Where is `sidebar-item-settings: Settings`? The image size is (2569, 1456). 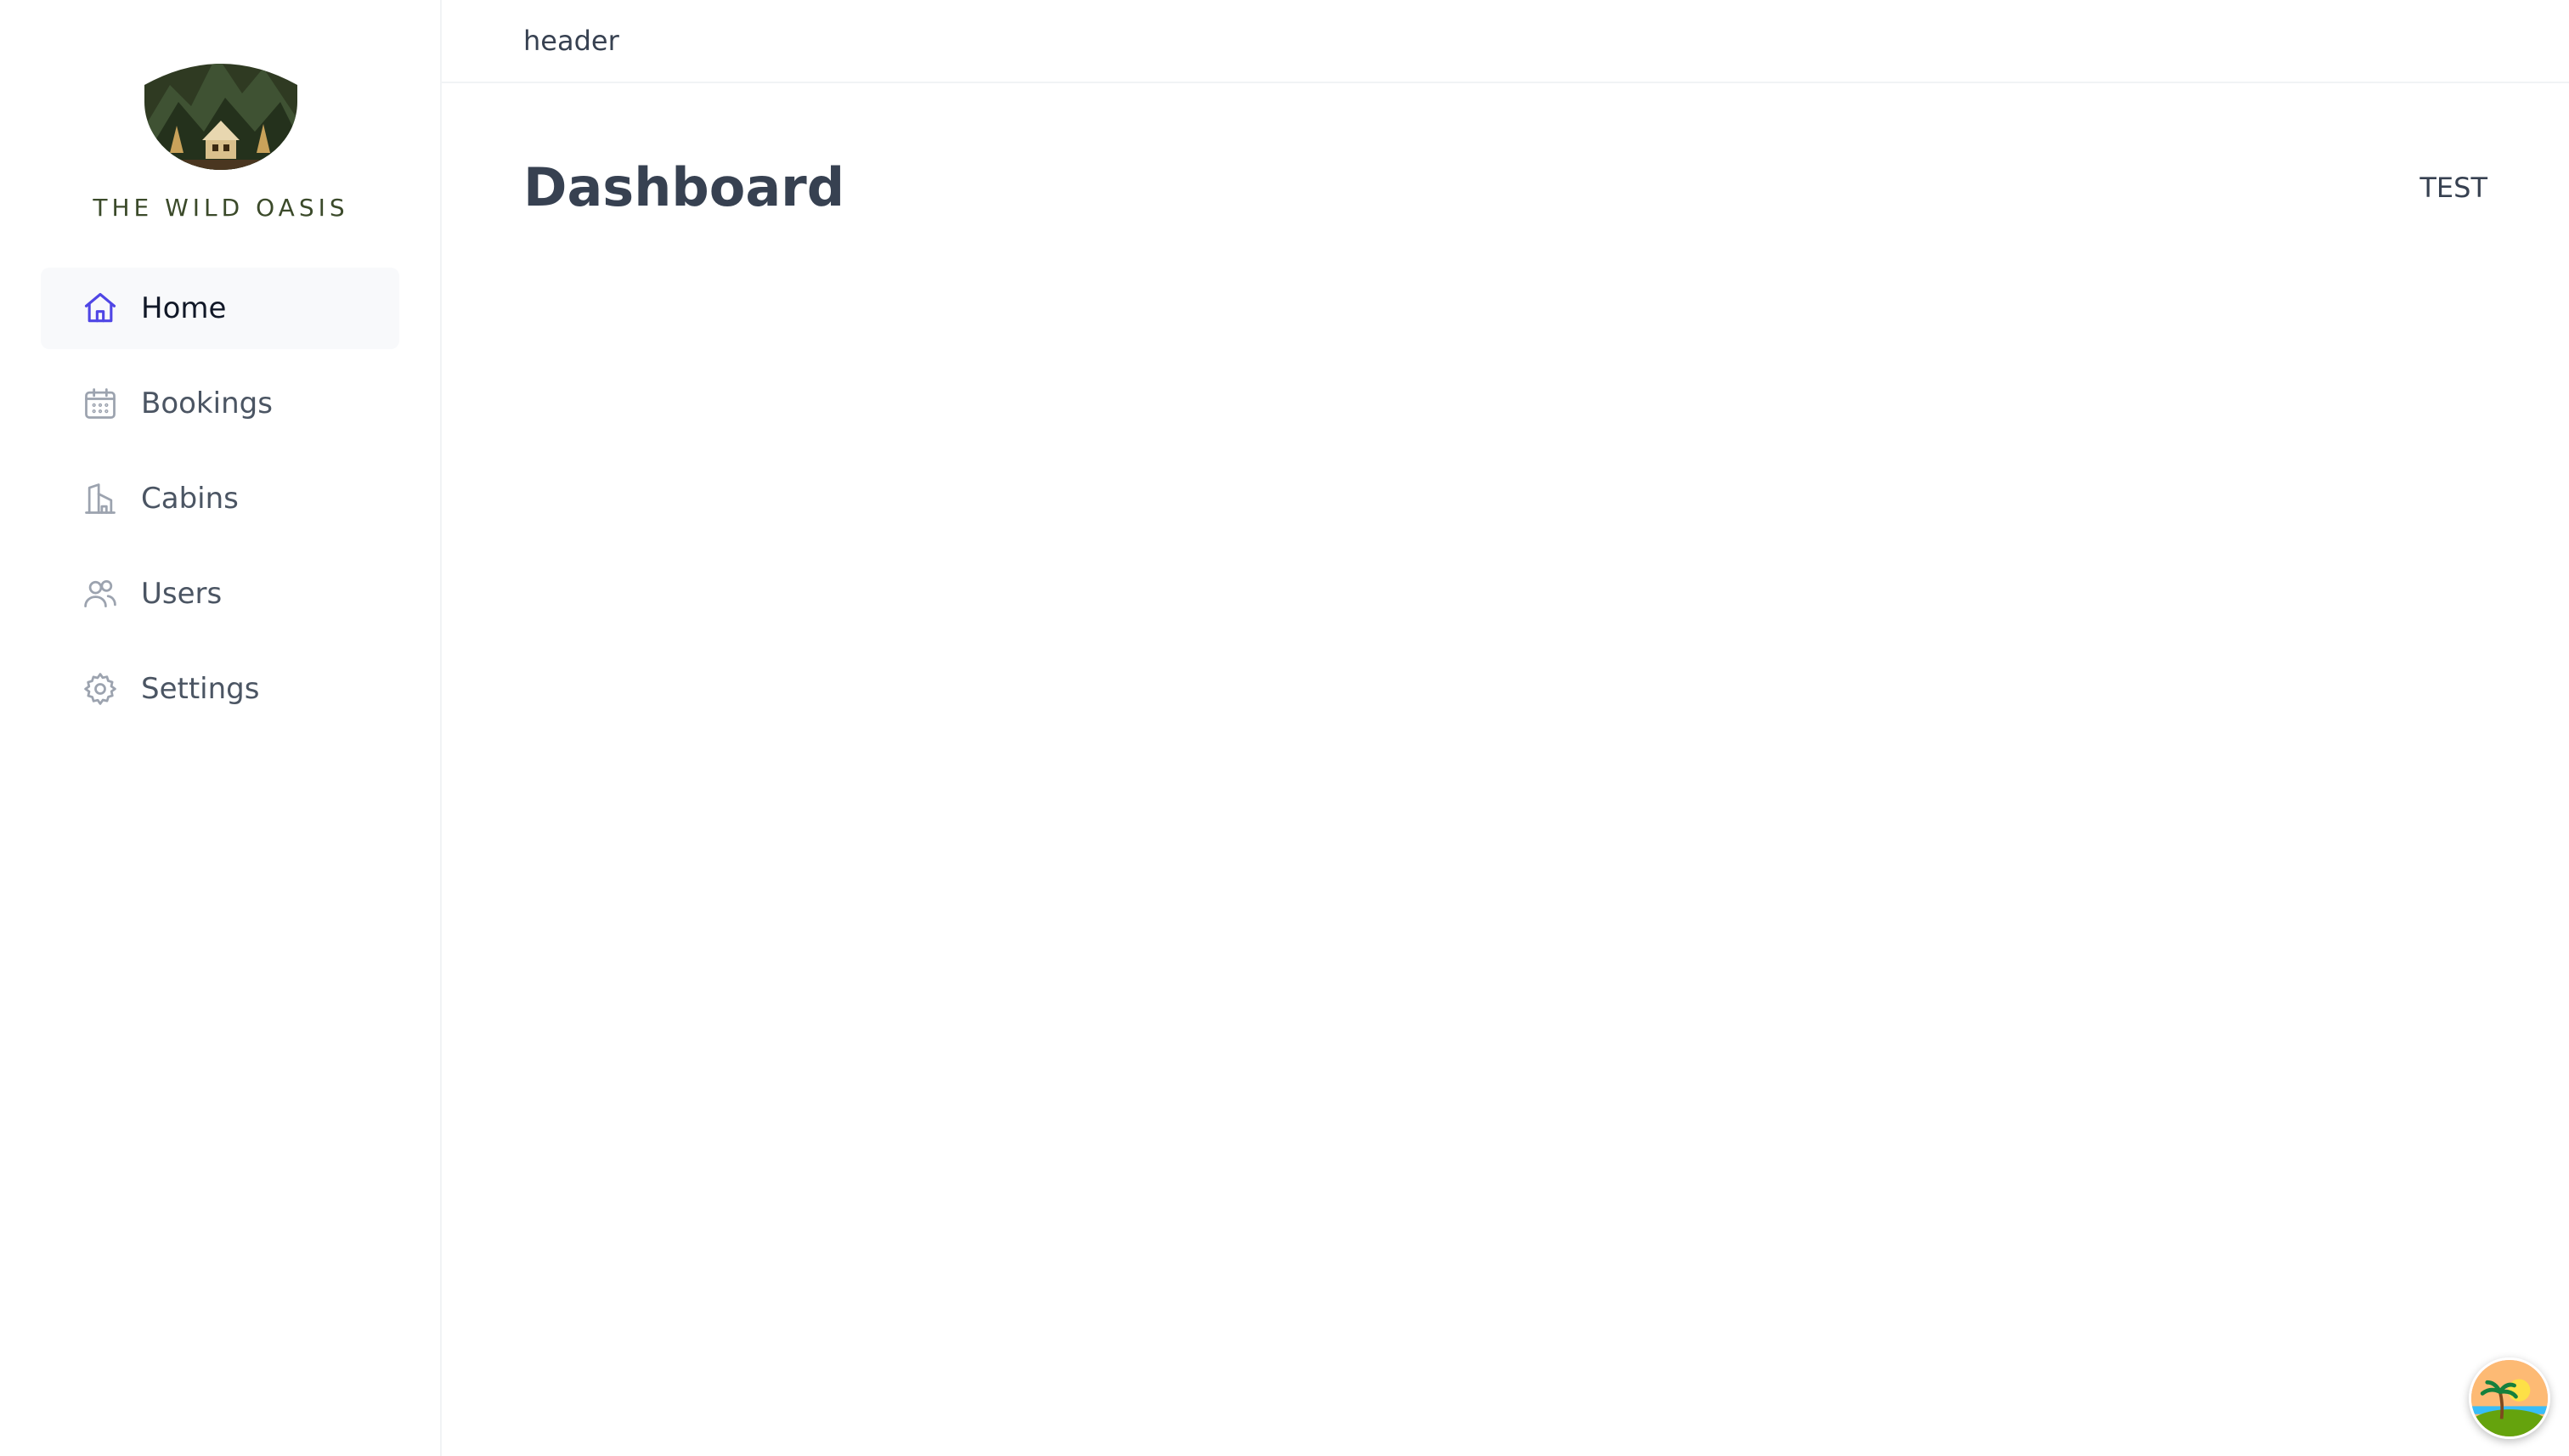 sidebar-item-settings: Settings is located at coordinates (220, 689).